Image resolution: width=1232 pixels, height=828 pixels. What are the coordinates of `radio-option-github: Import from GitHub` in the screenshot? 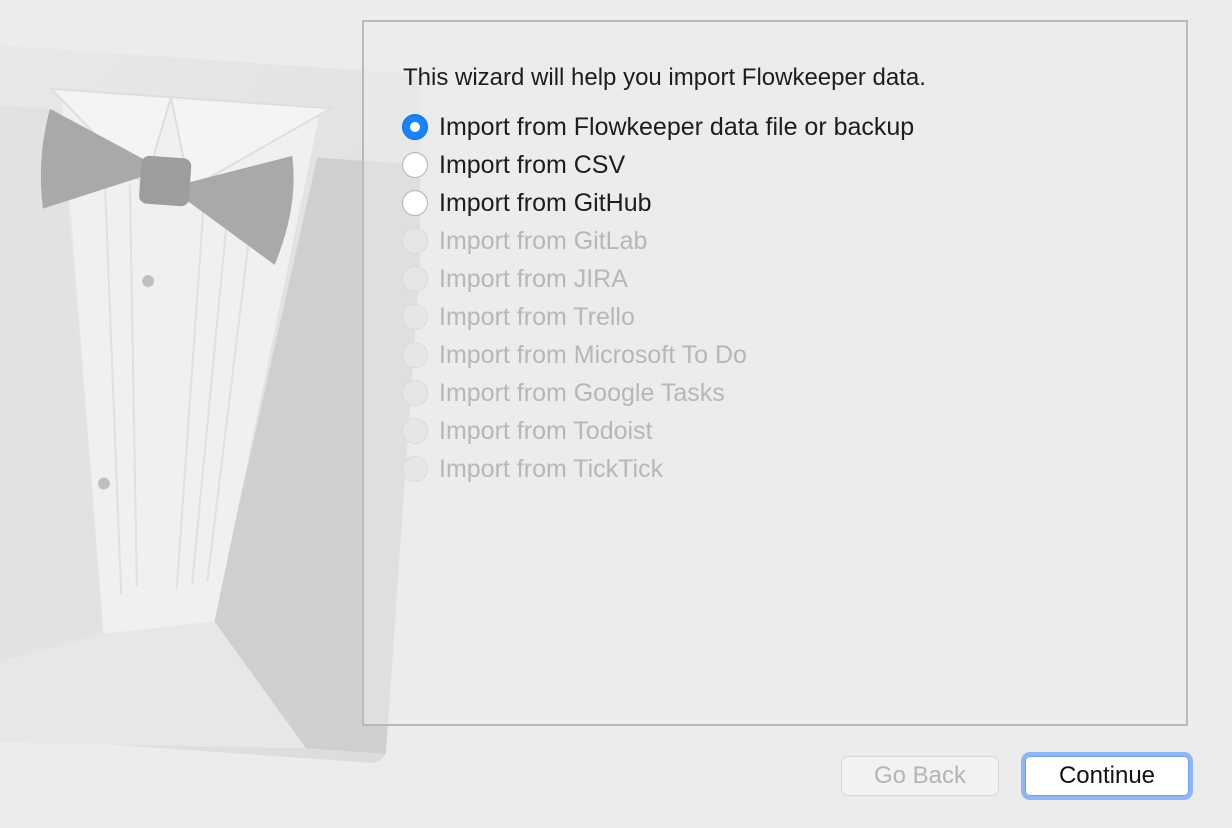 It's located at (658, 203).